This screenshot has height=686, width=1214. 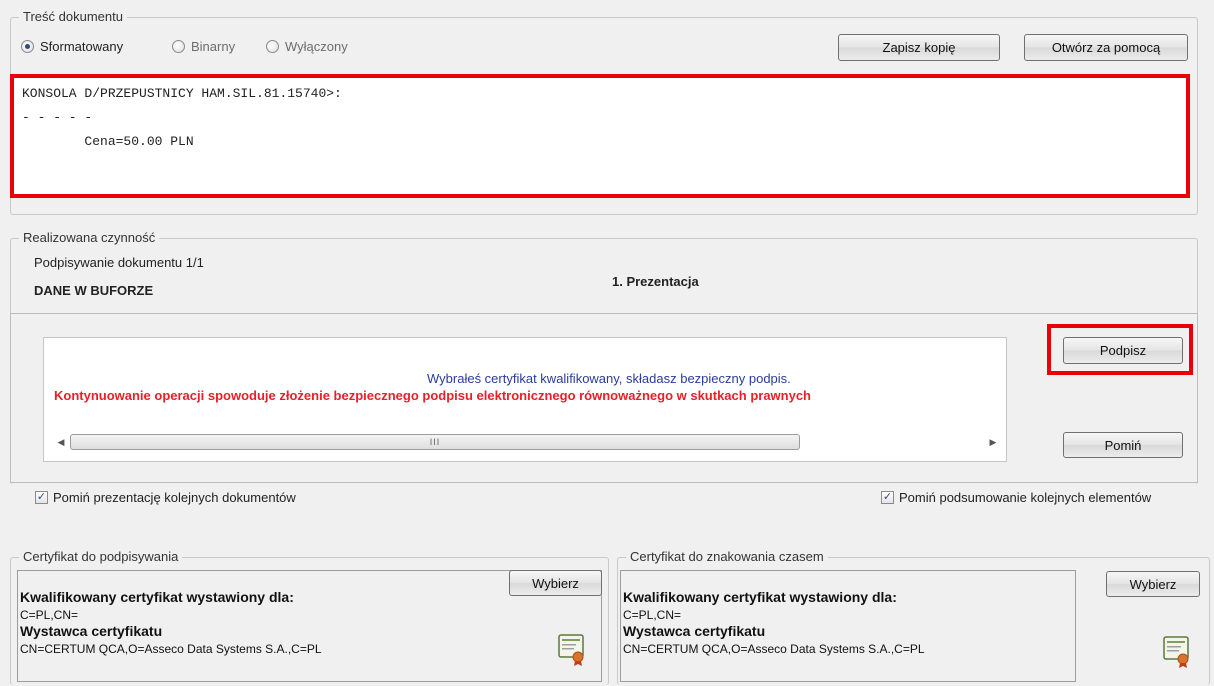 I want to click on signing-cert-subject: C=PL,CN=, so click(x=49, y=615).